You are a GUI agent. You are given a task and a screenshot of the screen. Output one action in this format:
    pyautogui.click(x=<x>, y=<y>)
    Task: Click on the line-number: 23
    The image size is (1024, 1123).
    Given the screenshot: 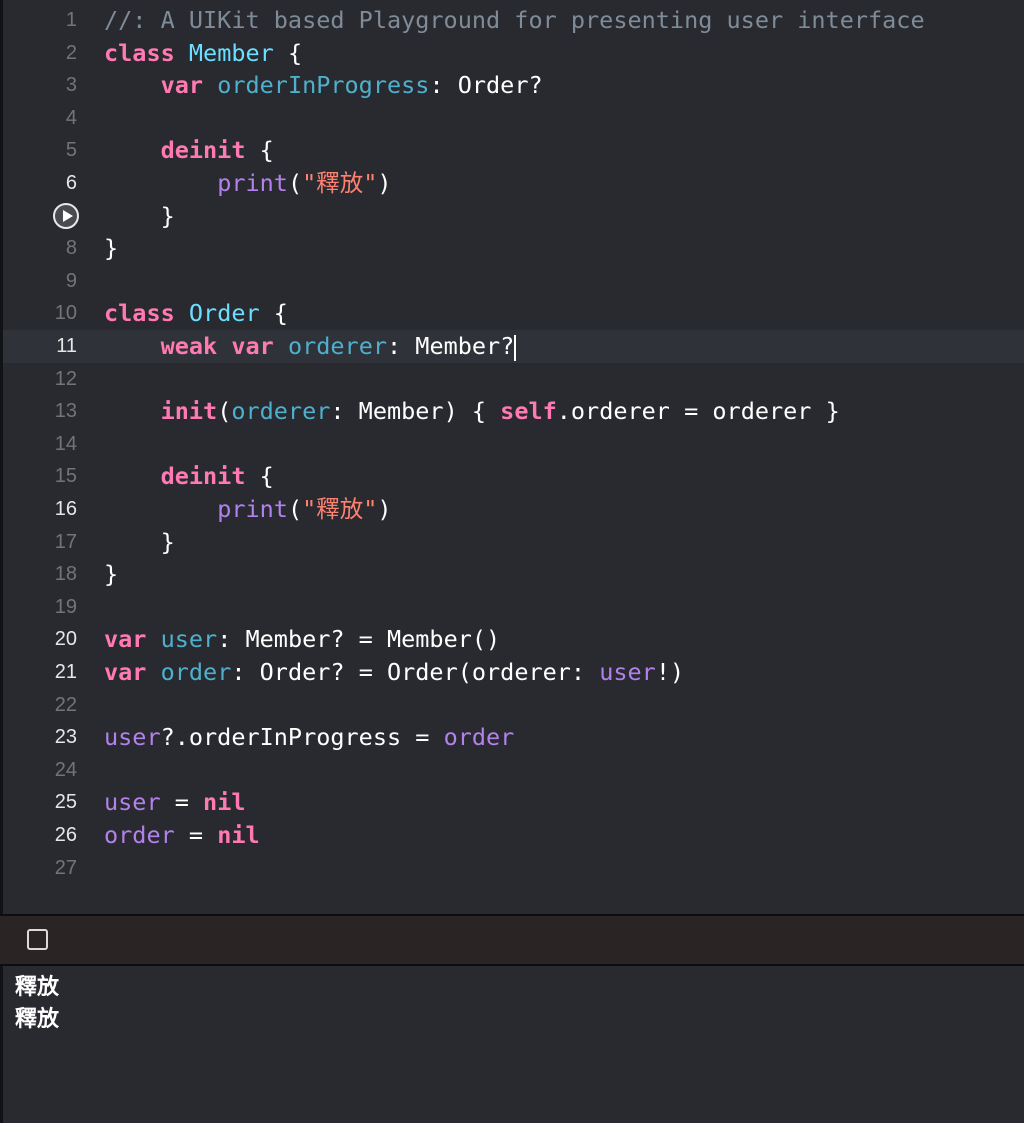 What is the action you would take?
    pyautogui.click(x=42, y=737)
    